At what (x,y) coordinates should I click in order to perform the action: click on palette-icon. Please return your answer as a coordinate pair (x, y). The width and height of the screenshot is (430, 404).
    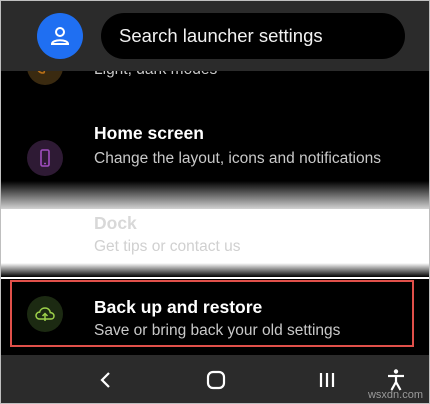
    Looking at the image, I should click on (45, 78).